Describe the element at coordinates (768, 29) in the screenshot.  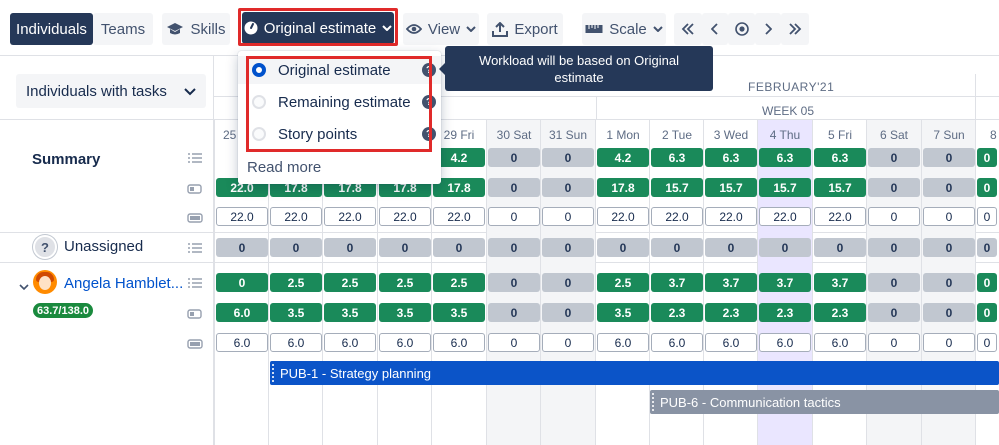
I see `next-button` at that location.